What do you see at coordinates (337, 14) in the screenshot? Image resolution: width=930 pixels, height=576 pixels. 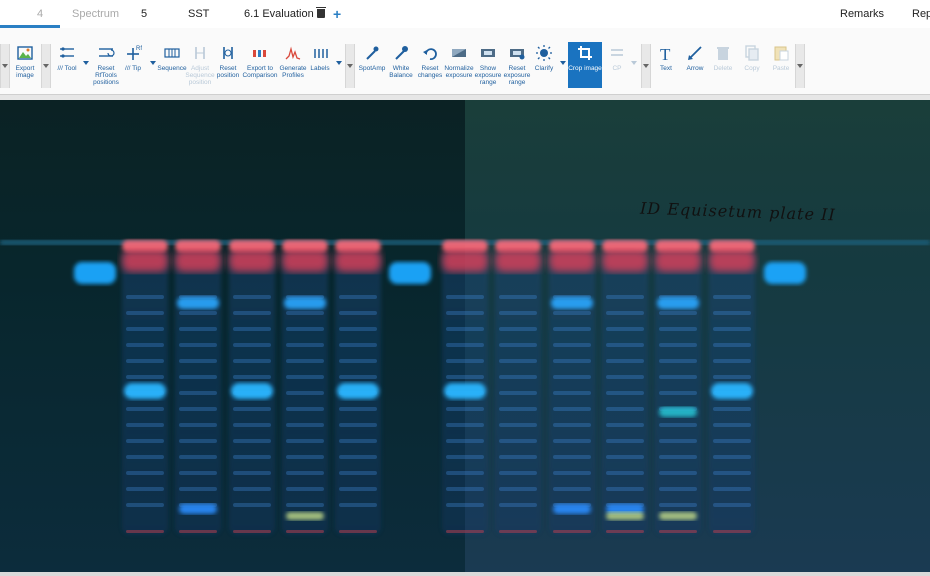 I see `add-tab-button: +` at bounding box center [337, 14].